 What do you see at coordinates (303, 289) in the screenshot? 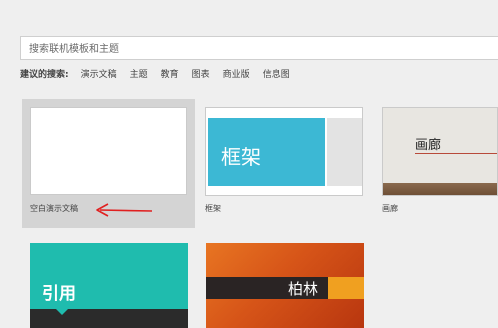
I see `thumbnail-title: 柏林` at bounding box center [303, 289].